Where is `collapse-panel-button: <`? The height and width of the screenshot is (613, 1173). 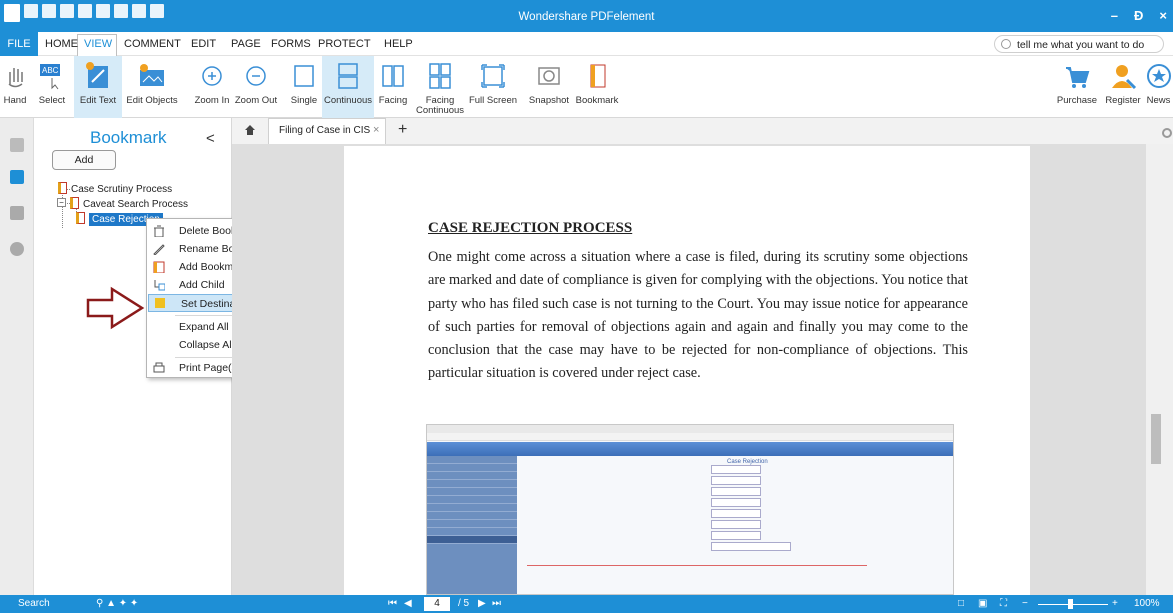 collapse-panel-button: < is located at coordinates (210, 138).